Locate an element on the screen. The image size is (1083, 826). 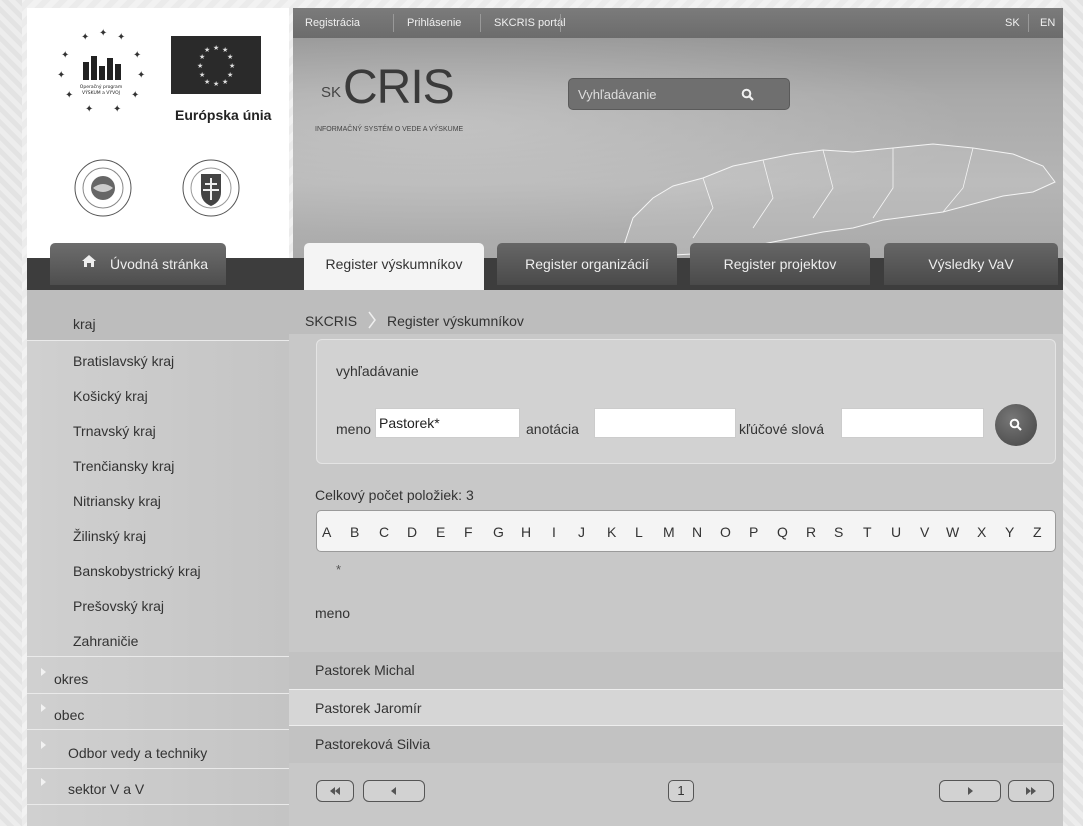
alphabet-letter: Y is located at coordinates (1009, 532).